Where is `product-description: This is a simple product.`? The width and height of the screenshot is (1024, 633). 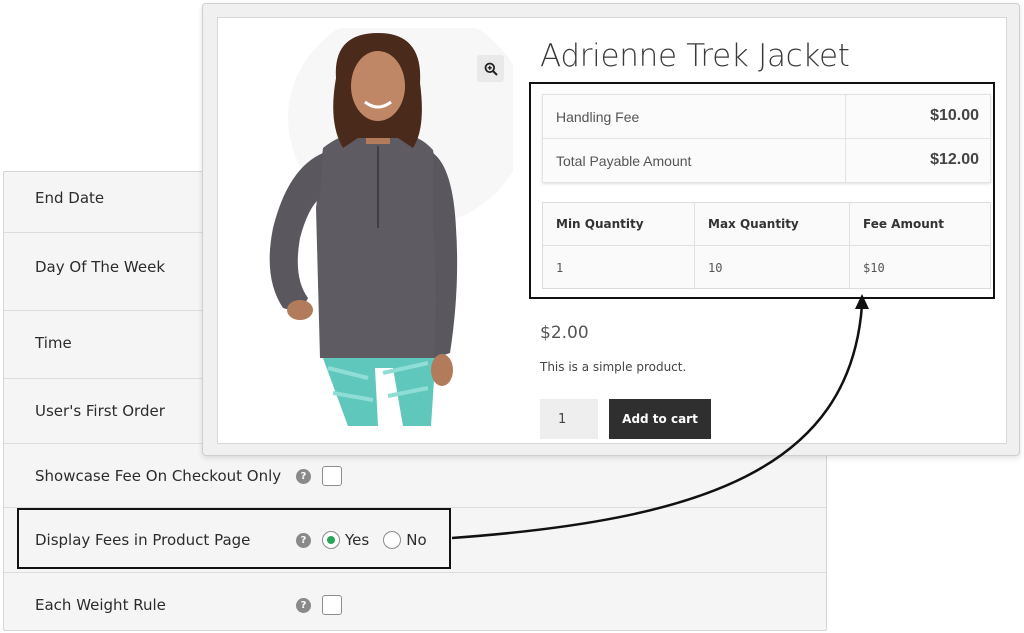 product-description: This is a simple product. is located at coordinates (613, 367).